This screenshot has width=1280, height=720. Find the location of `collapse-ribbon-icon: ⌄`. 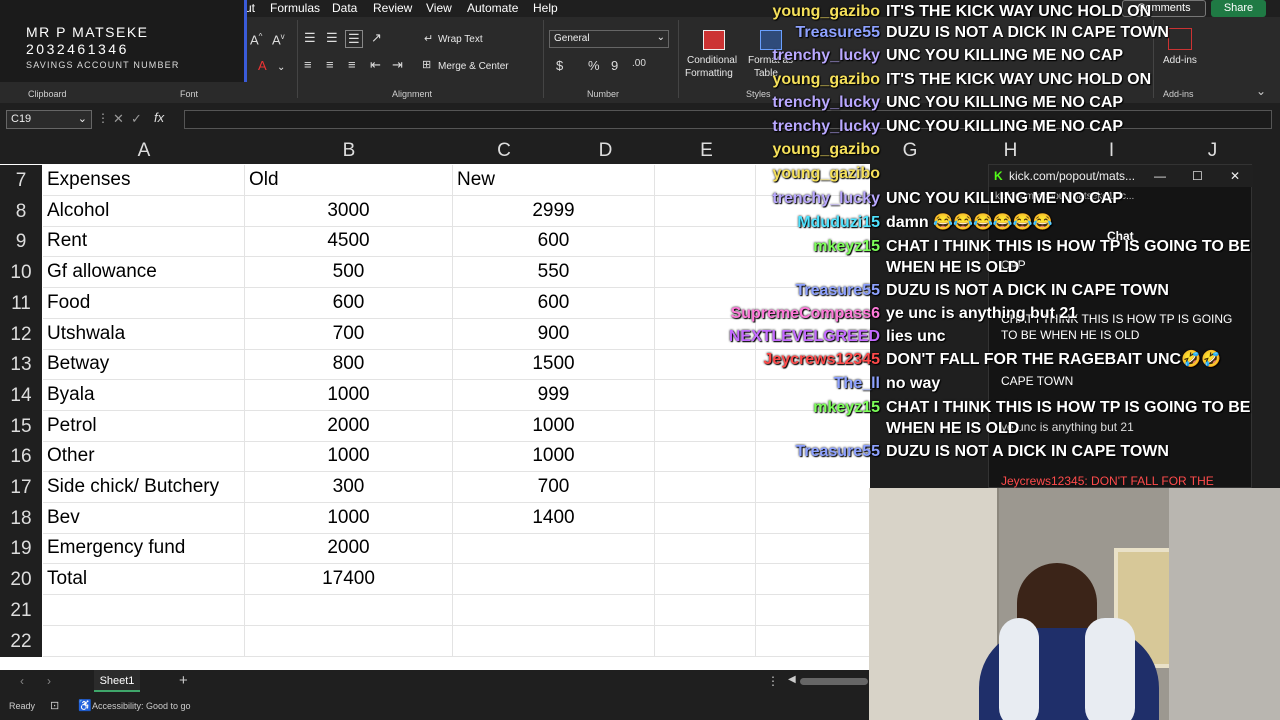

collapse-ribbon-icon: ⌄ is located at coordinates (1261, 91).